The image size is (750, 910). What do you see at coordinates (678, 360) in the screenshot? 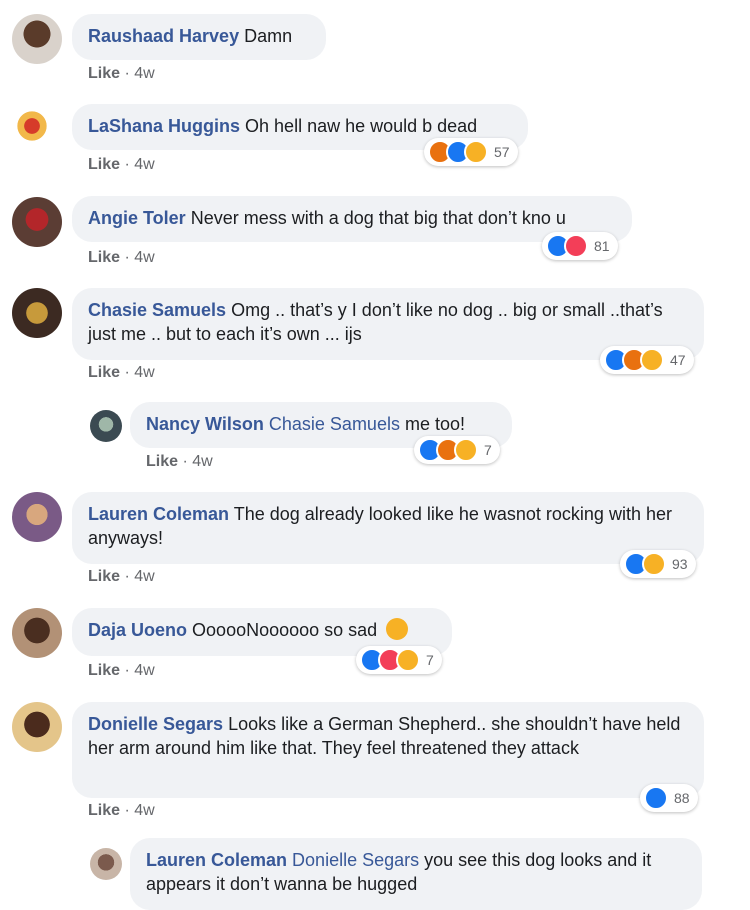
I see `reaction-count: 47` at bounding box center [678, 360].